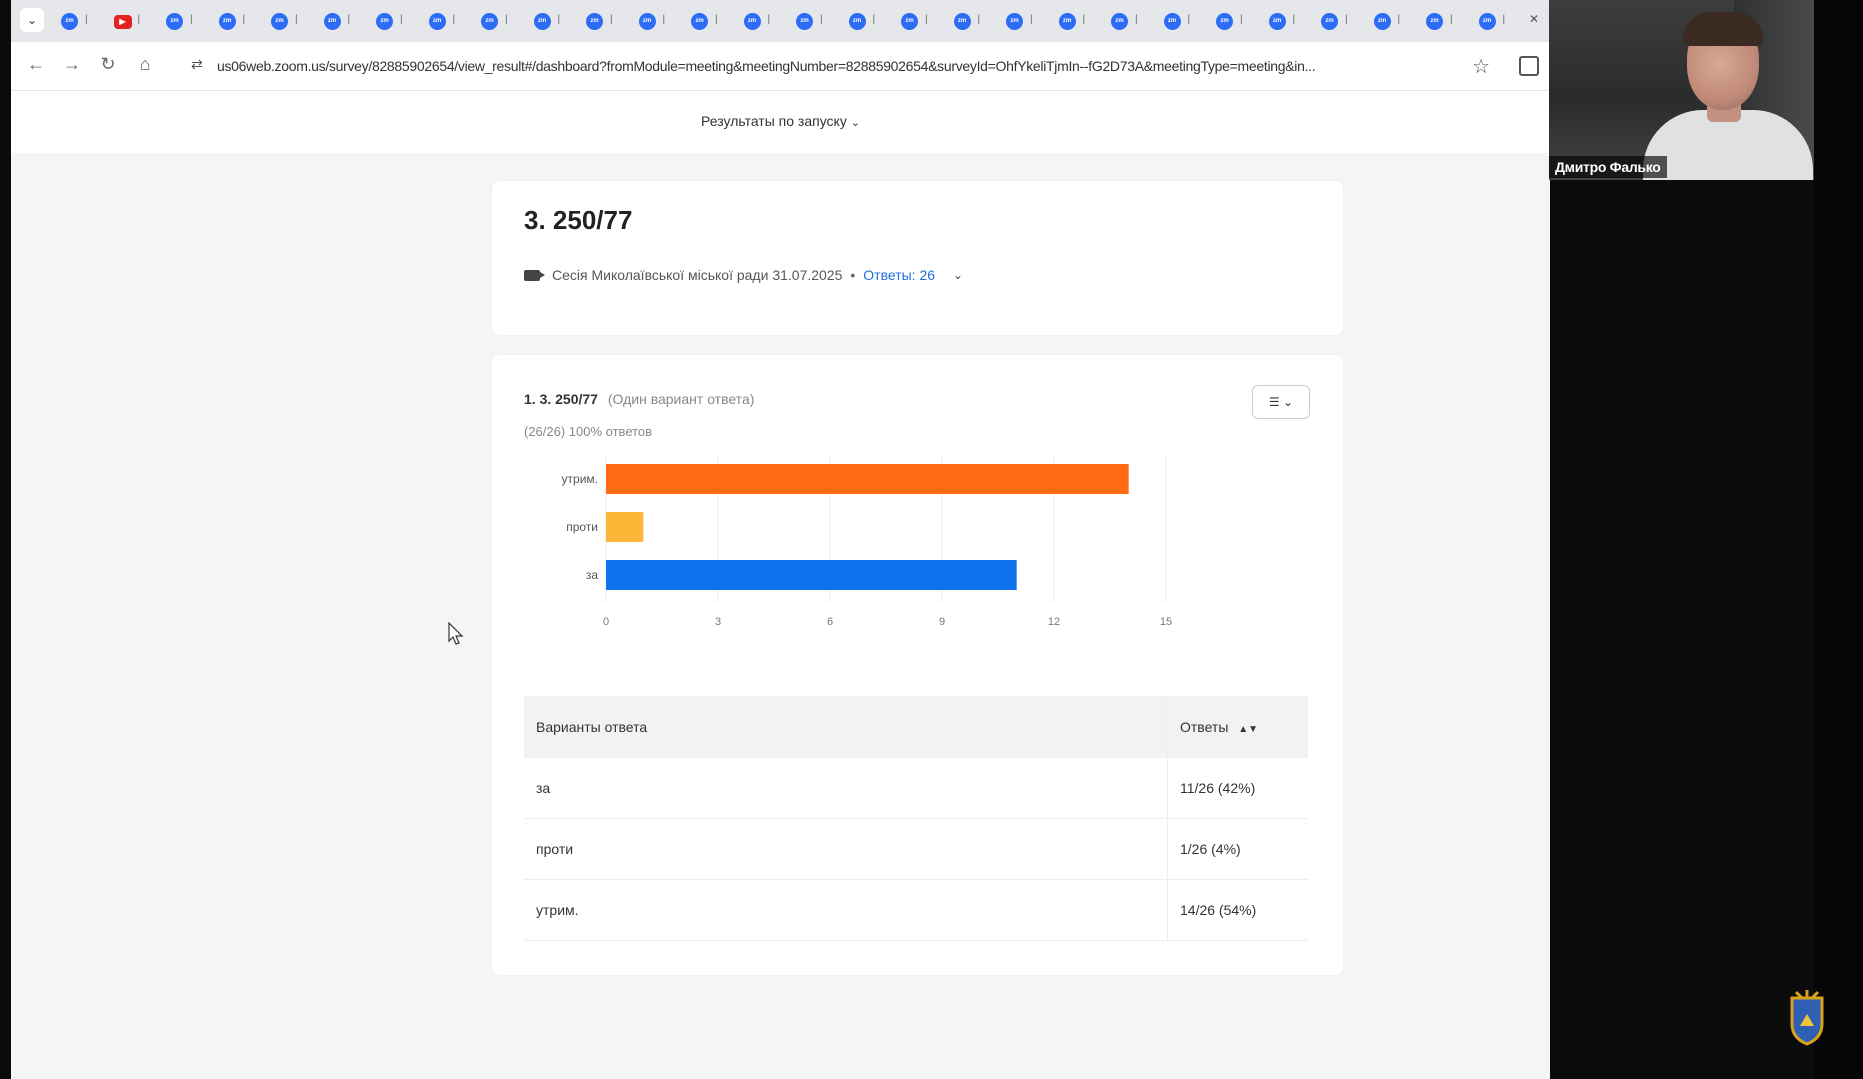 The height and width of the screenshot is (1079, 1863). Describe the element at coordinates (780, 121) in the screenshot. I see `results-switch: Результаты по запуску ⌄` at that location.